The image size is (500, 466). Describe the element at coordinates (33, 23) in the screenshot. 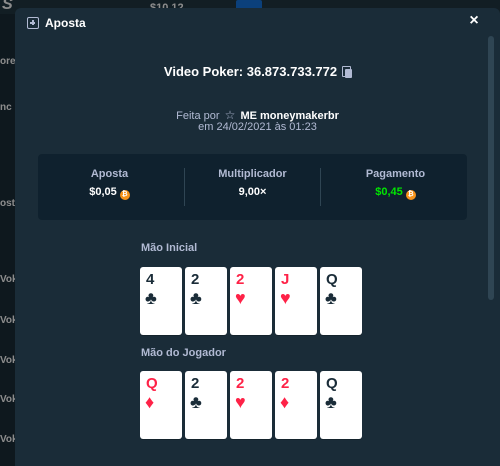

I see `bet-slip-icon` at that location.